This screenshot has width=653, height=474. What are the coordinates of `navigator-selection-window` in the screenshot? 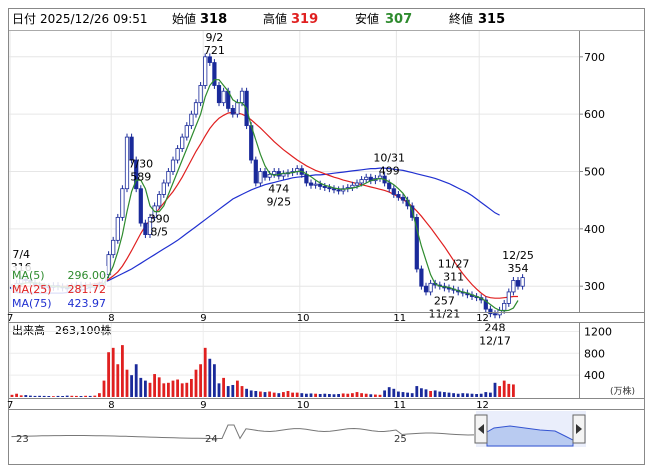 It's located at (531, 429).